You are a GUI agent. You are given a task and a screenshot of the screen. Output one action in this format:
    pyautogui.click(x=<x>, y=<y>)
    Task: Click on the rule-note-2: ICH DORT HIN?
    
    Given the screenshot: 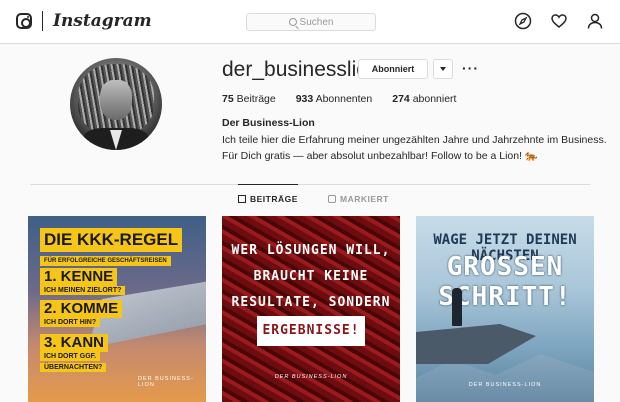 What is the action you would take?
    pyautogui.click(x=70, y=322)
    